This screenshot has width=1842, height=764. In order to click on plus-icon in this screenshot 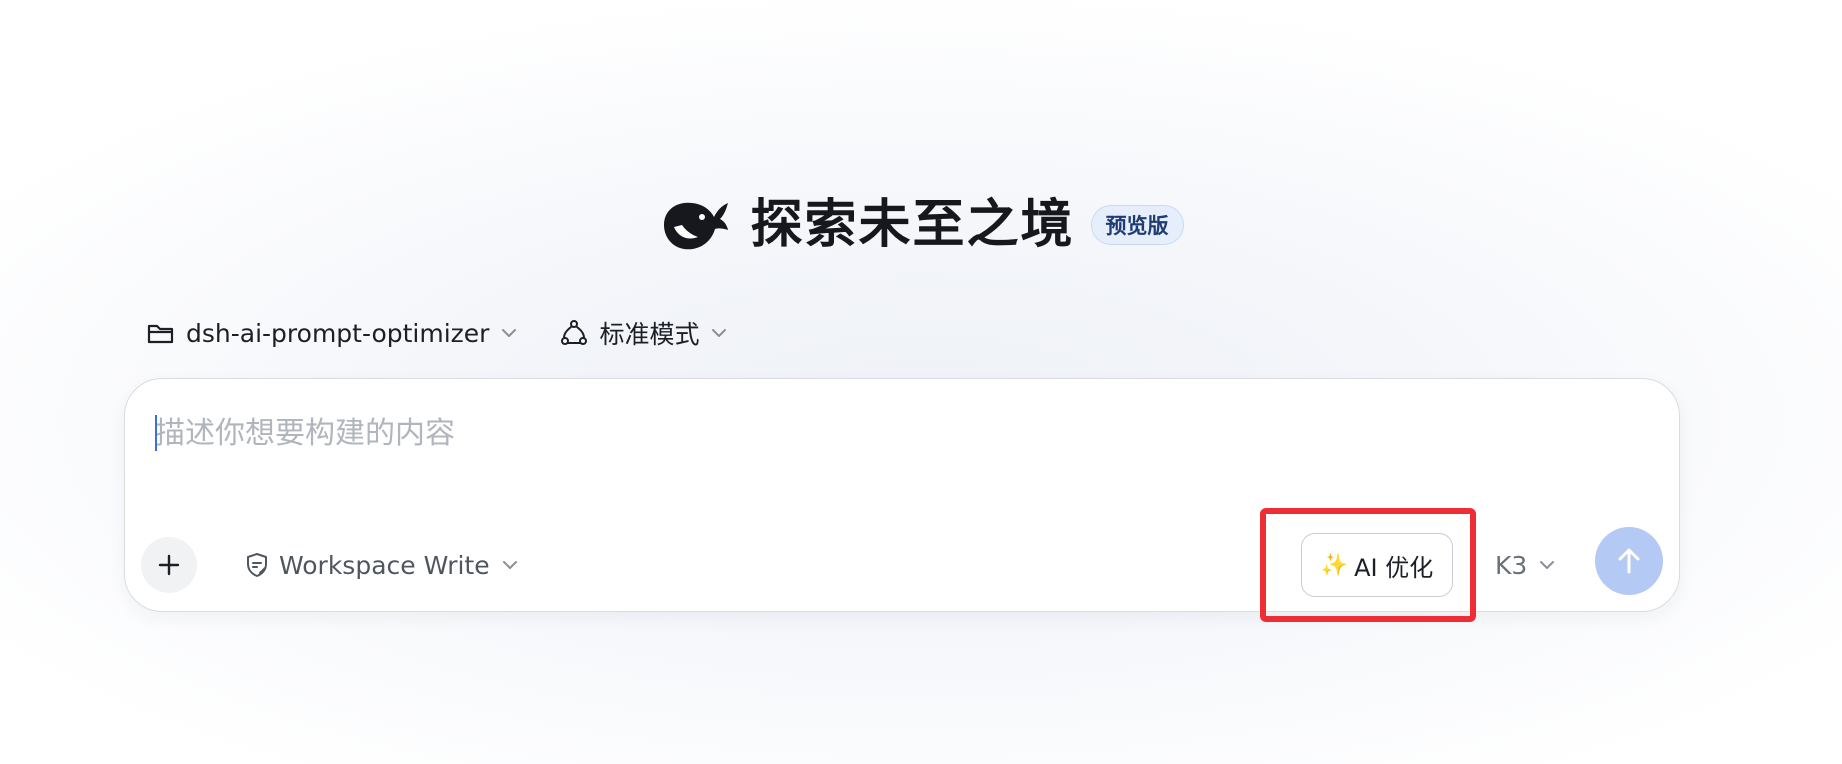, I will do `click(169, 565)`.